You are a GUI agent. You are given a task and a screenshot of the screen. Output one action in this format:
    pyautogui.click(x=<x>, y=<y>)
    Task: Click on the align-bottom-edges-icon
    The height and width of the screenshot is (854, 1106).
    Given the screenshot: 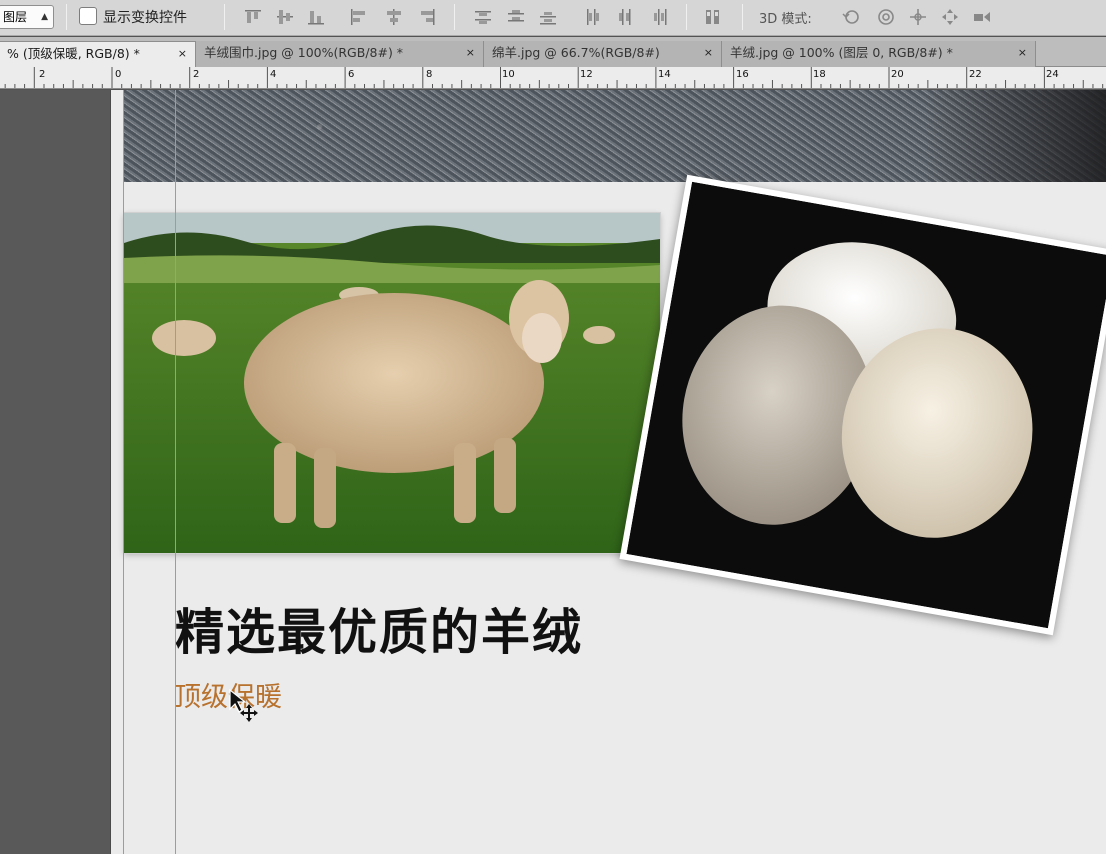 What is the action you would take?
    pyautogui.click(x=316, y=17)
    